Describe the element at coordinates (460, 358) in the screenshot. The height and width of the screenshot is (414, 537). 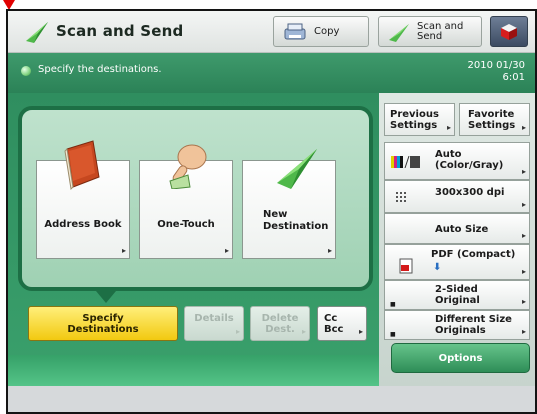
I see `options-button: Options` at that location.